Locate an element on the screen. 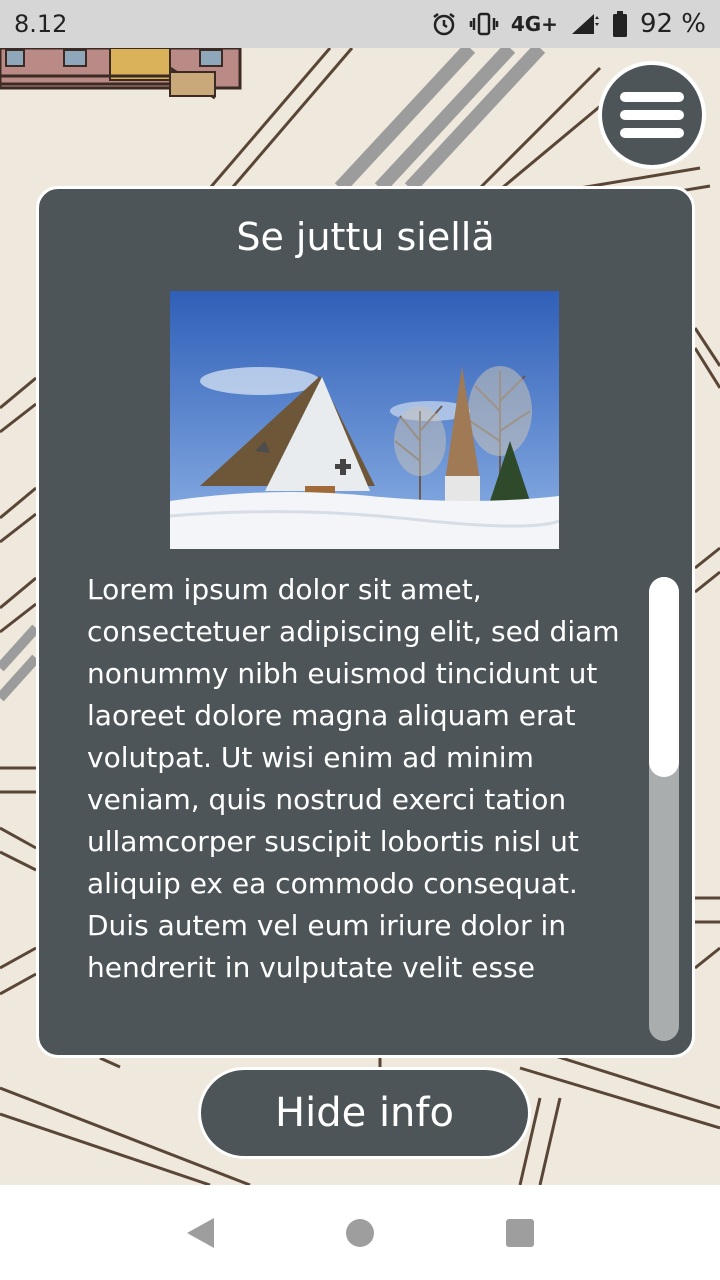  battery-percent: 92 % is located at coordinates (672, 24).